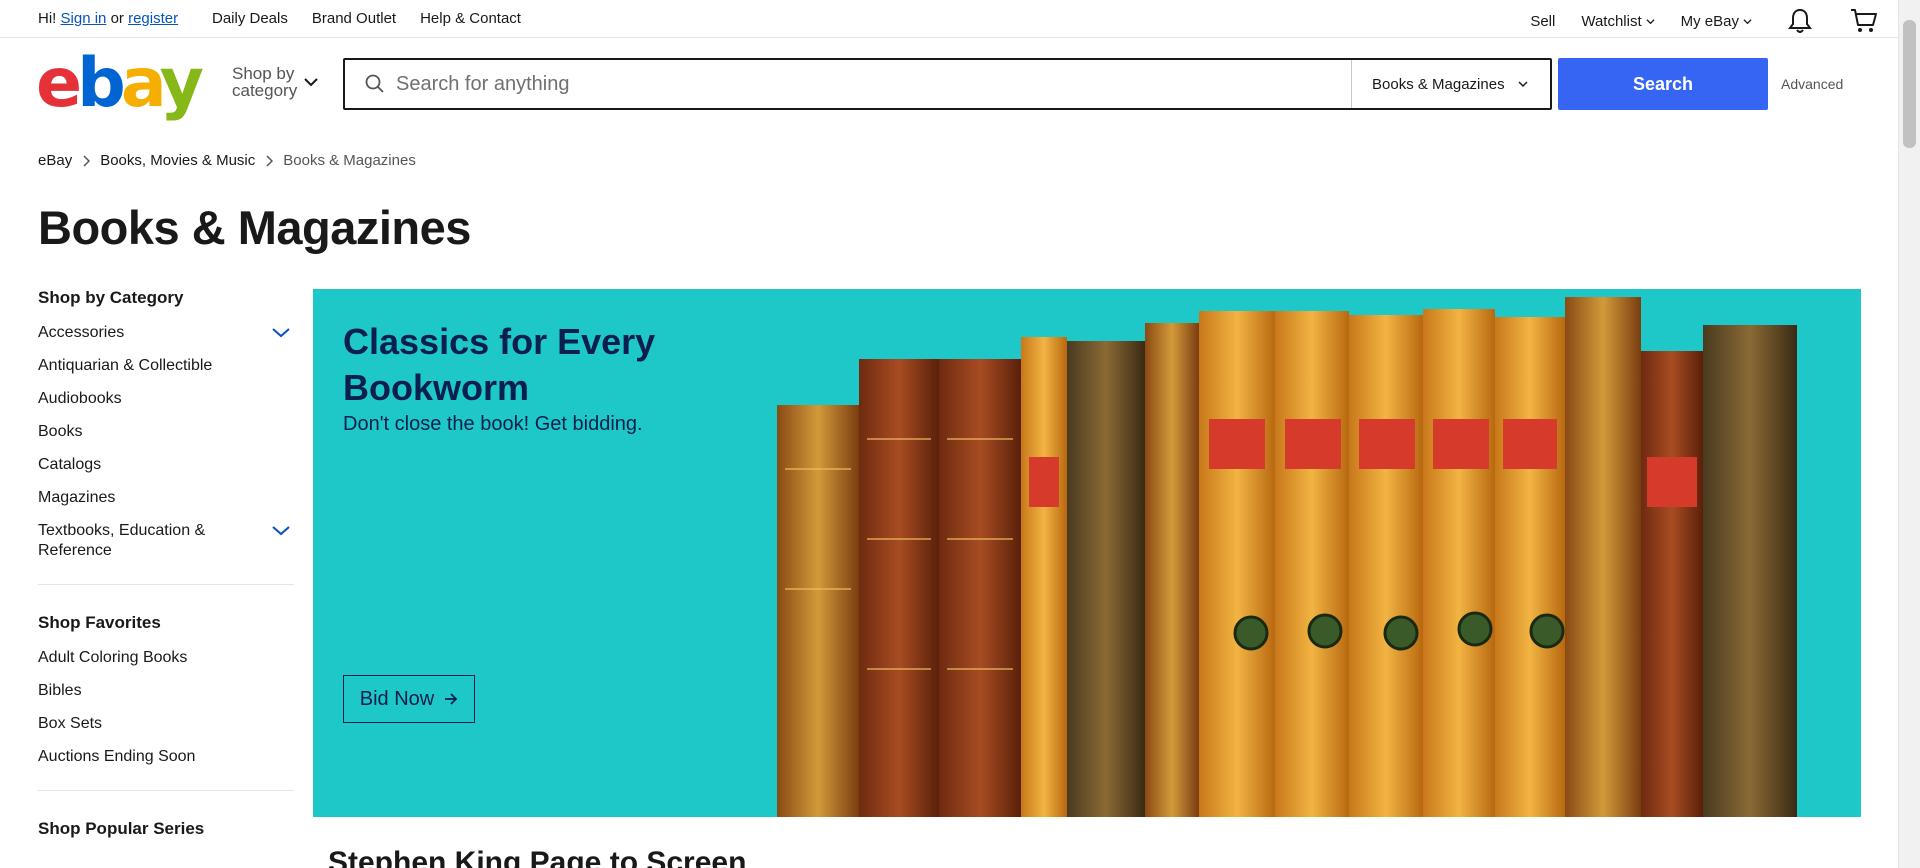 Image resolution: width=1920 pixels, height=868 pixels. I want to click on ebay-logo: ebay, so click(120, 84).